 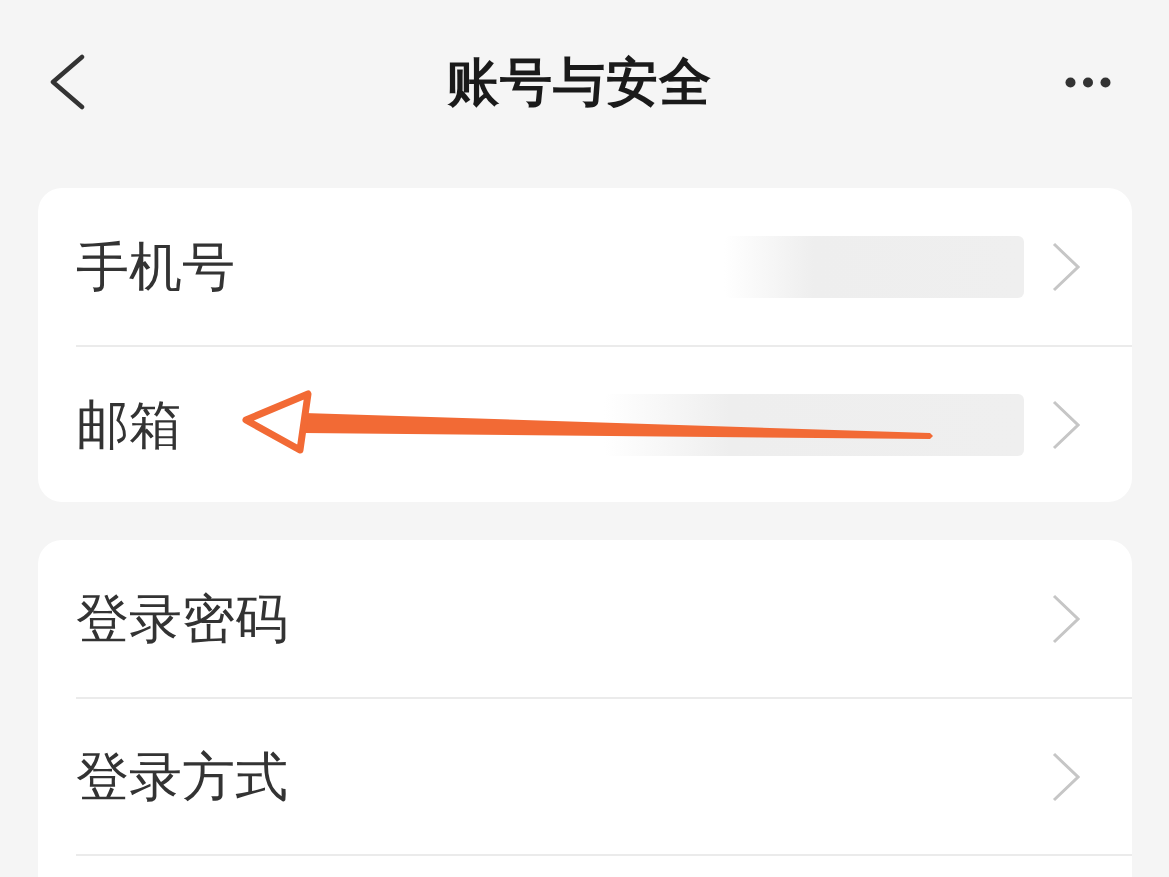 I want to click on setting-label: 登录密码, so click(x=182, y=618).